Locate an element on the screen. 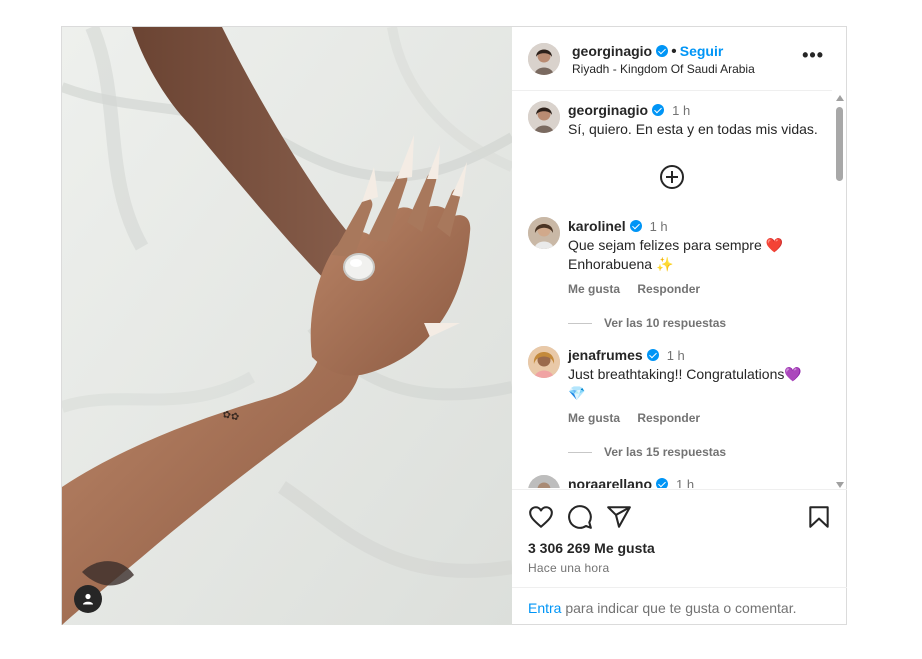 This screenshot has height=659, width=922. share-icon is located at coordinates (619, 517).